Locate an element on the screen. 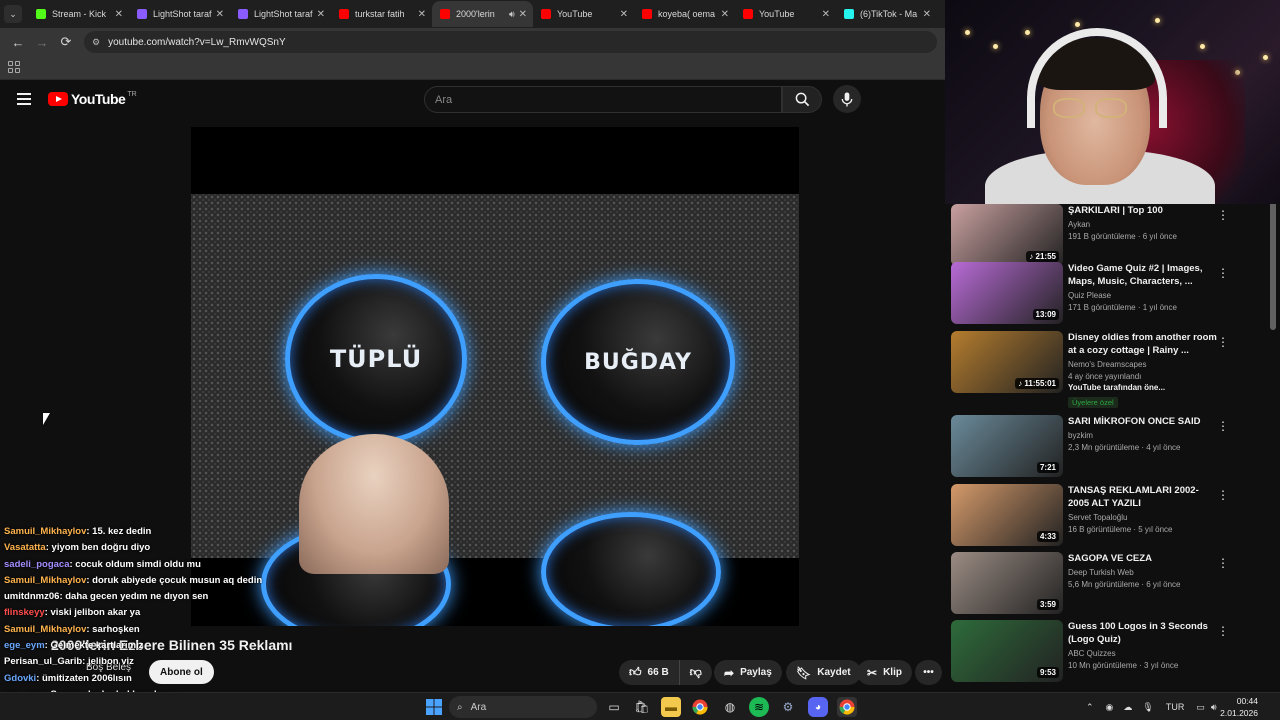 The height and width of the screenshot is (720, 1280). sidebar-scrollbar is located at coordinates (1273, 265).